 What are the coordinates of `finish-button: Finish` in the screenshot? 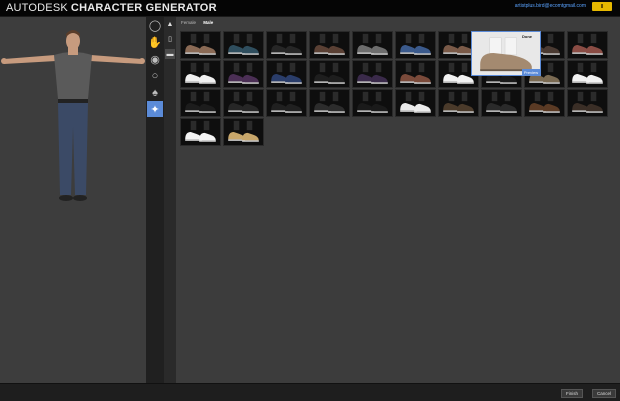 It's located at (572, 393).